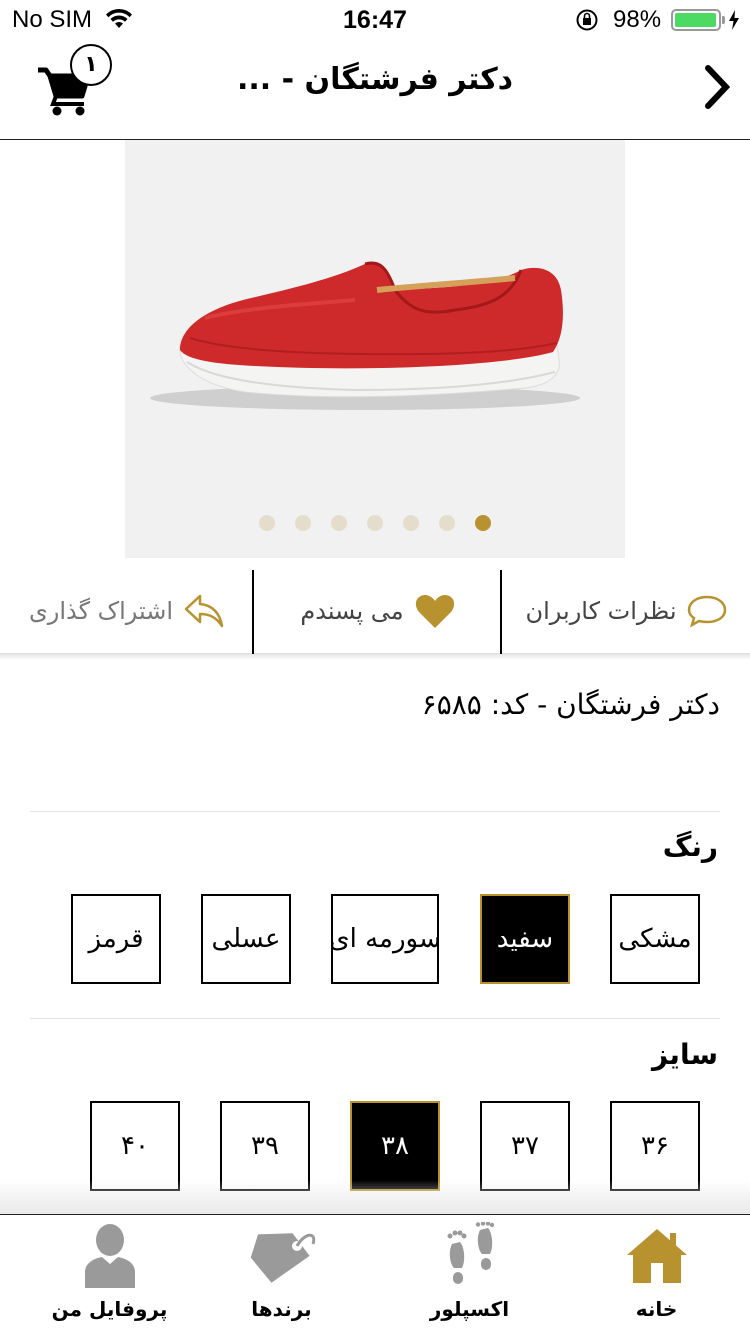  What do you see at coordinates (385, 939) in the screenshot?
I see `color_section-option: سورمه ای` at bounding box center [385, 939].